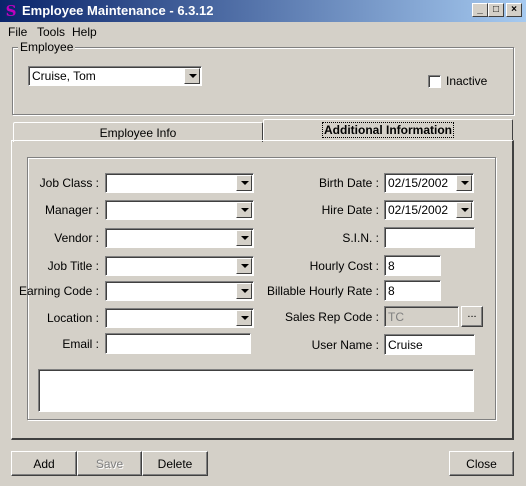 The width and height of the screenshot is (526, 486). I want to click on maximize-button: □, so click(496, 10).